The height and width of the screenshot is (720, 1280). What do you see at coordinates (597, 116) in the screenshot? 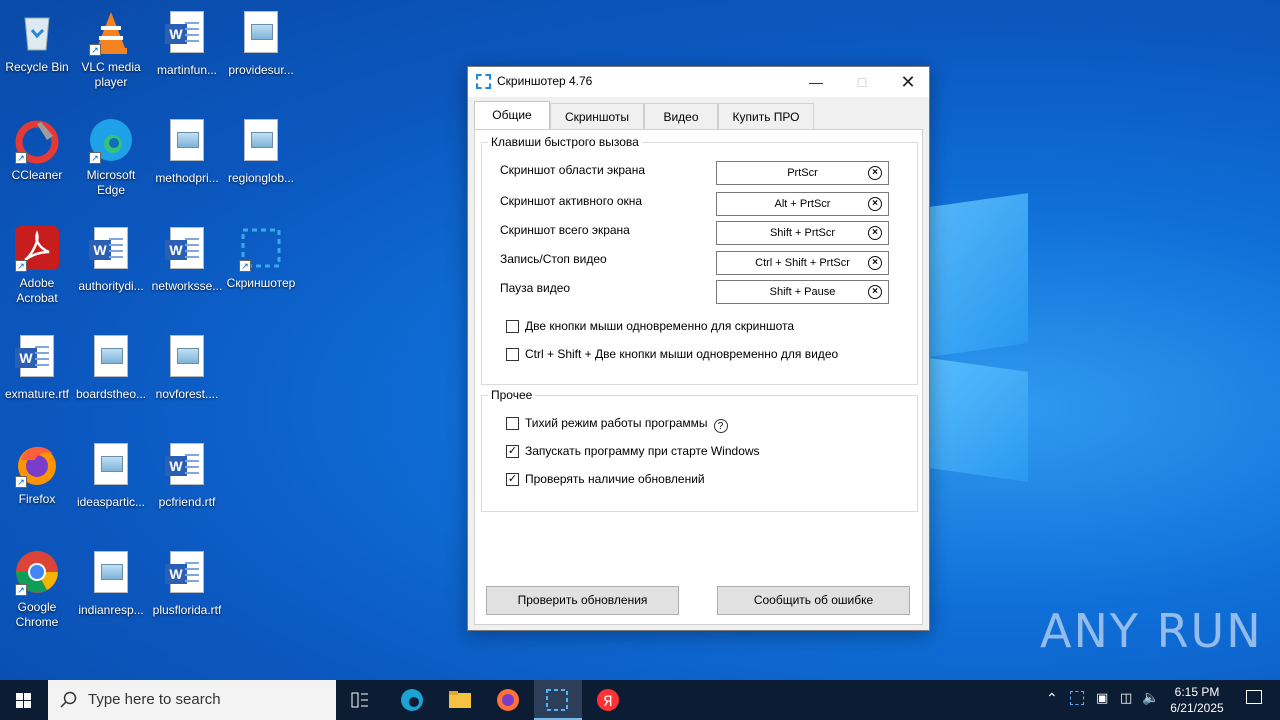
I see `tab-screenshots: Скриншоты` at bounding box center [597, 116].